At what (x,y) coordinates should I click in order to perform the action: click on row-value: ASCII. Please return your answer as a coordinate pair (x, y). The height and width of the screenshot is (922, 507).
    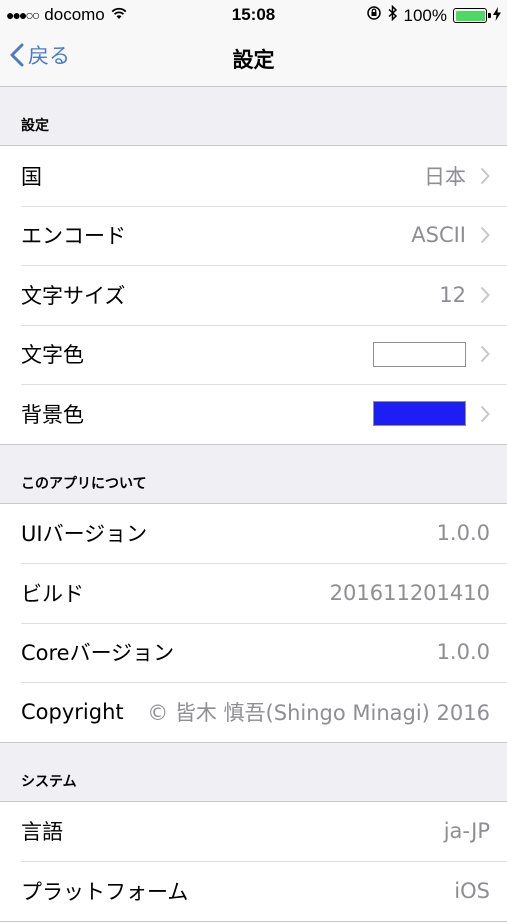
    Looking at the image, I should click on (438, 235).